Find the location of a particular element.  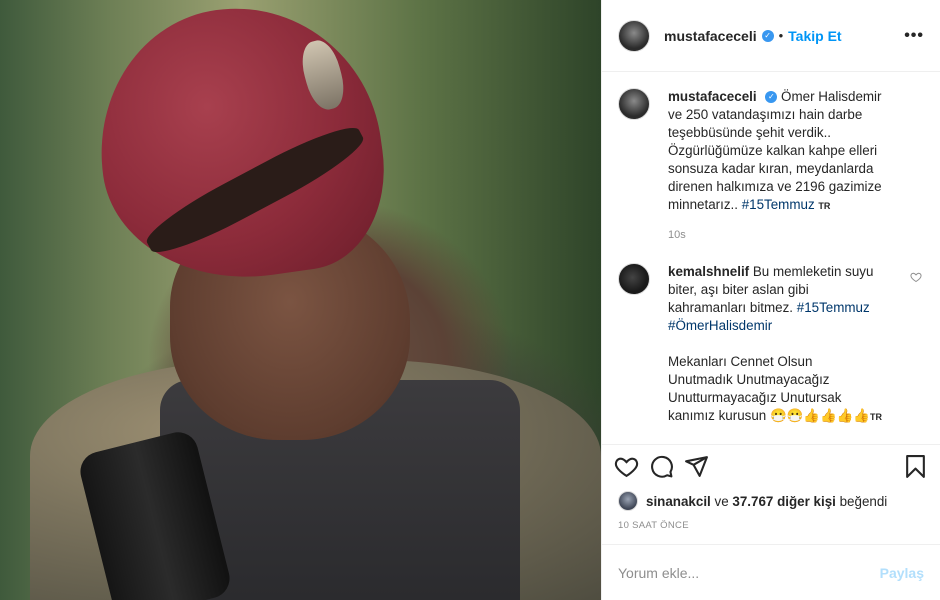

caption-time: 10s is located at coordinates (796, 235).